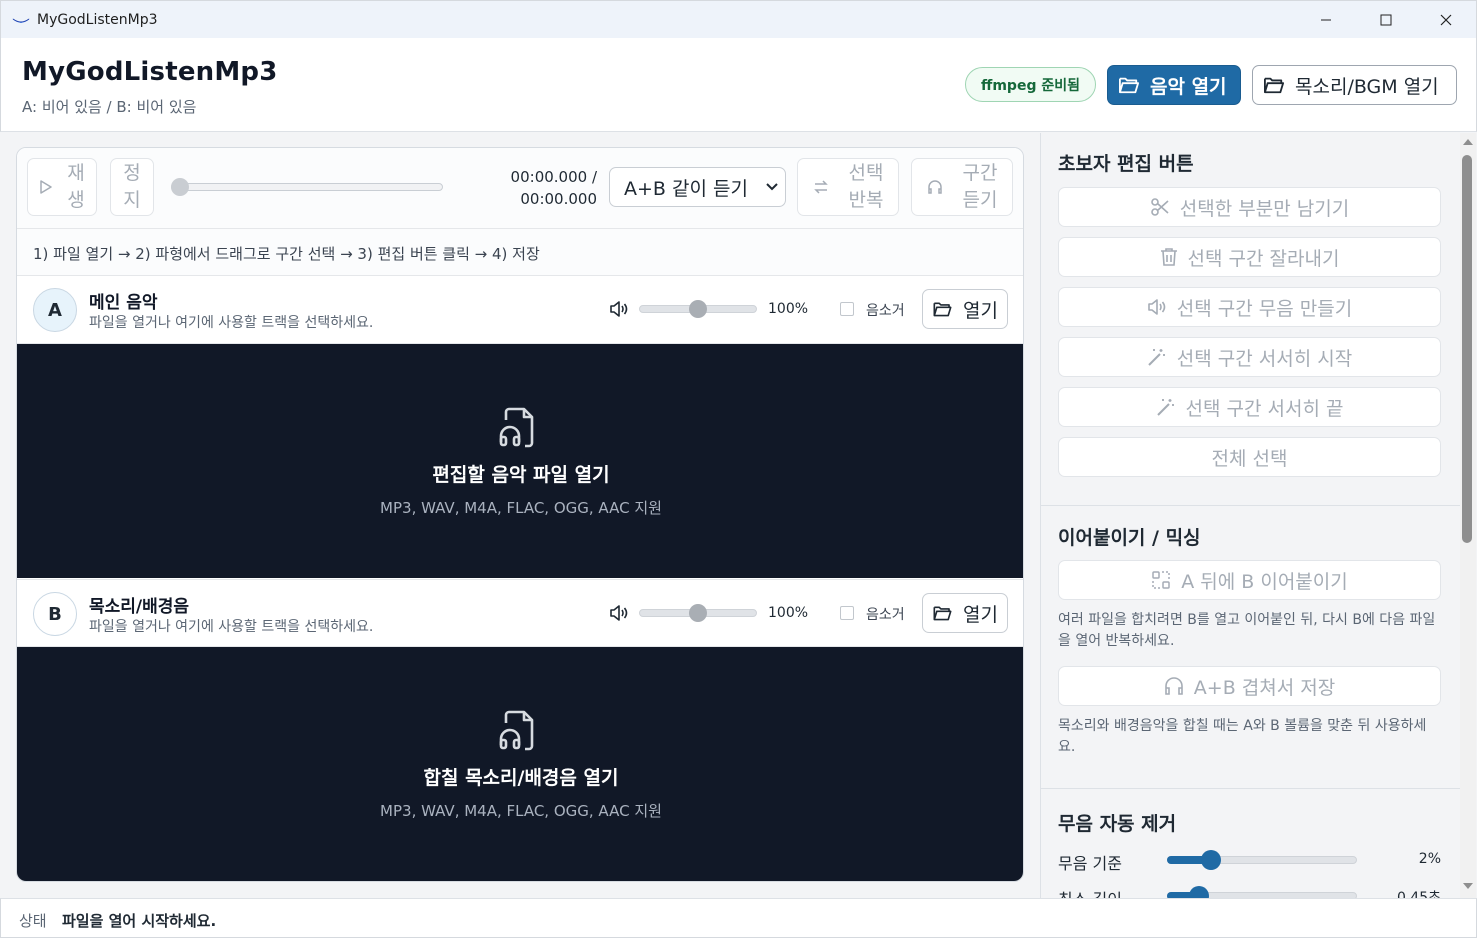 The width and height of the screenshot is (1477, 938). I want to click on min-length-slider-row: 최소 길이 0.45초, so click(1249, 891).